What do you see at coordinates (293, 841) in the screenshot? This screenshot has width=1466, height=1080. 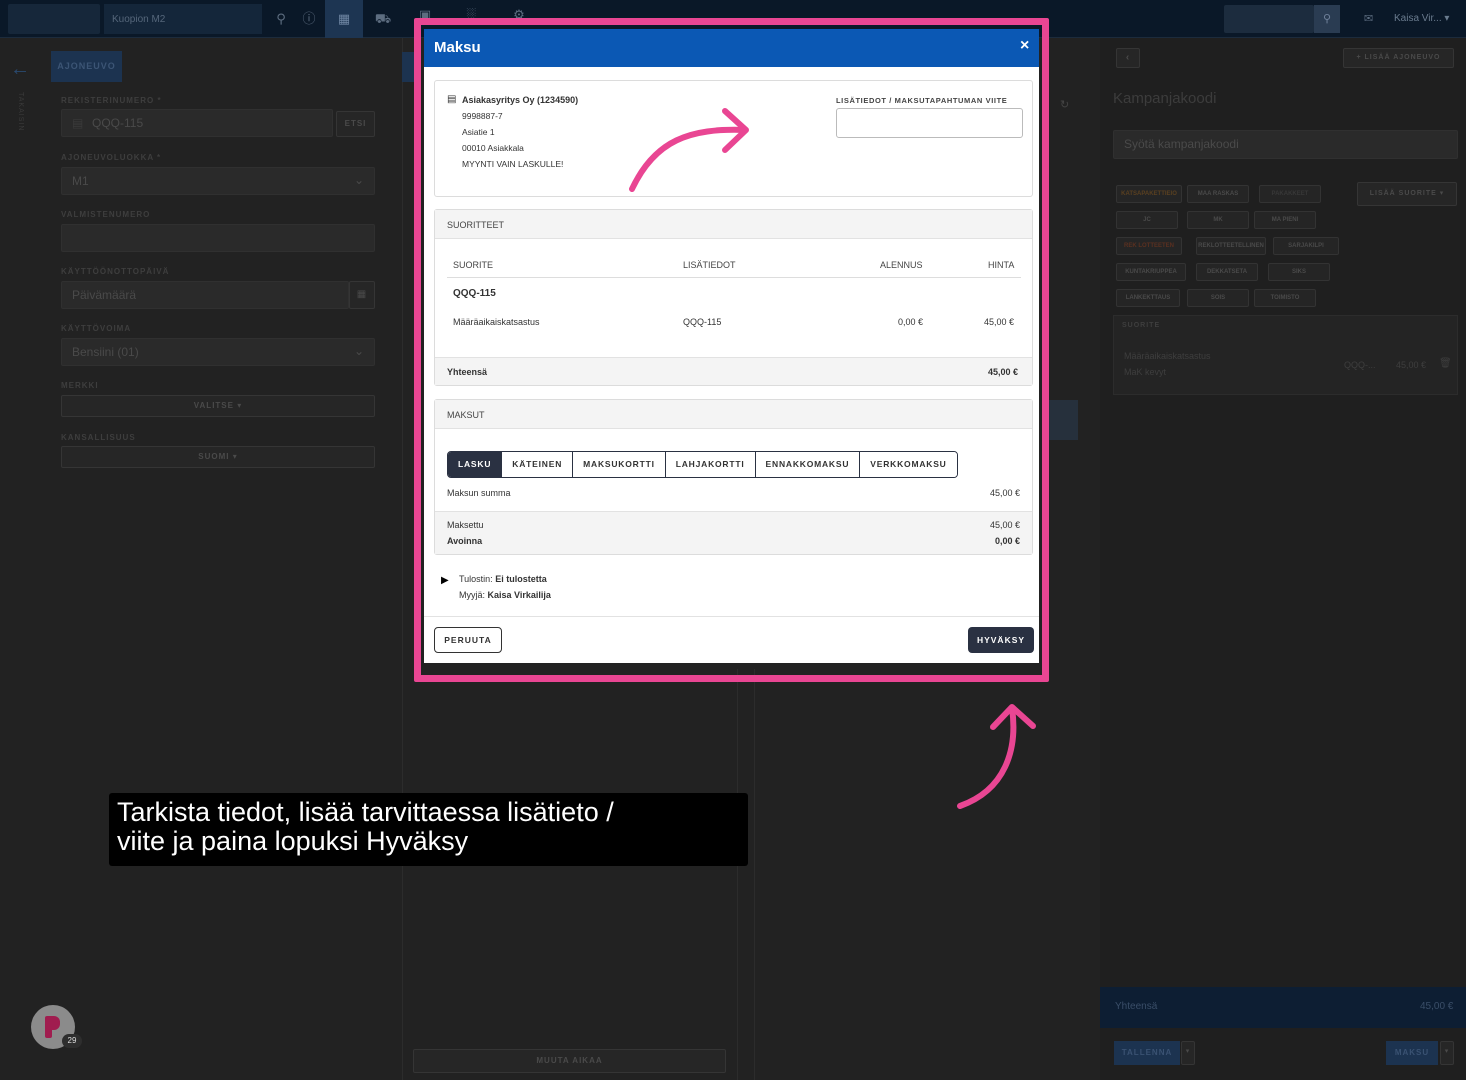 I see `caption-line-2: viite ja paina lopuksi Hyväksy` at bounding box center [293, 841].